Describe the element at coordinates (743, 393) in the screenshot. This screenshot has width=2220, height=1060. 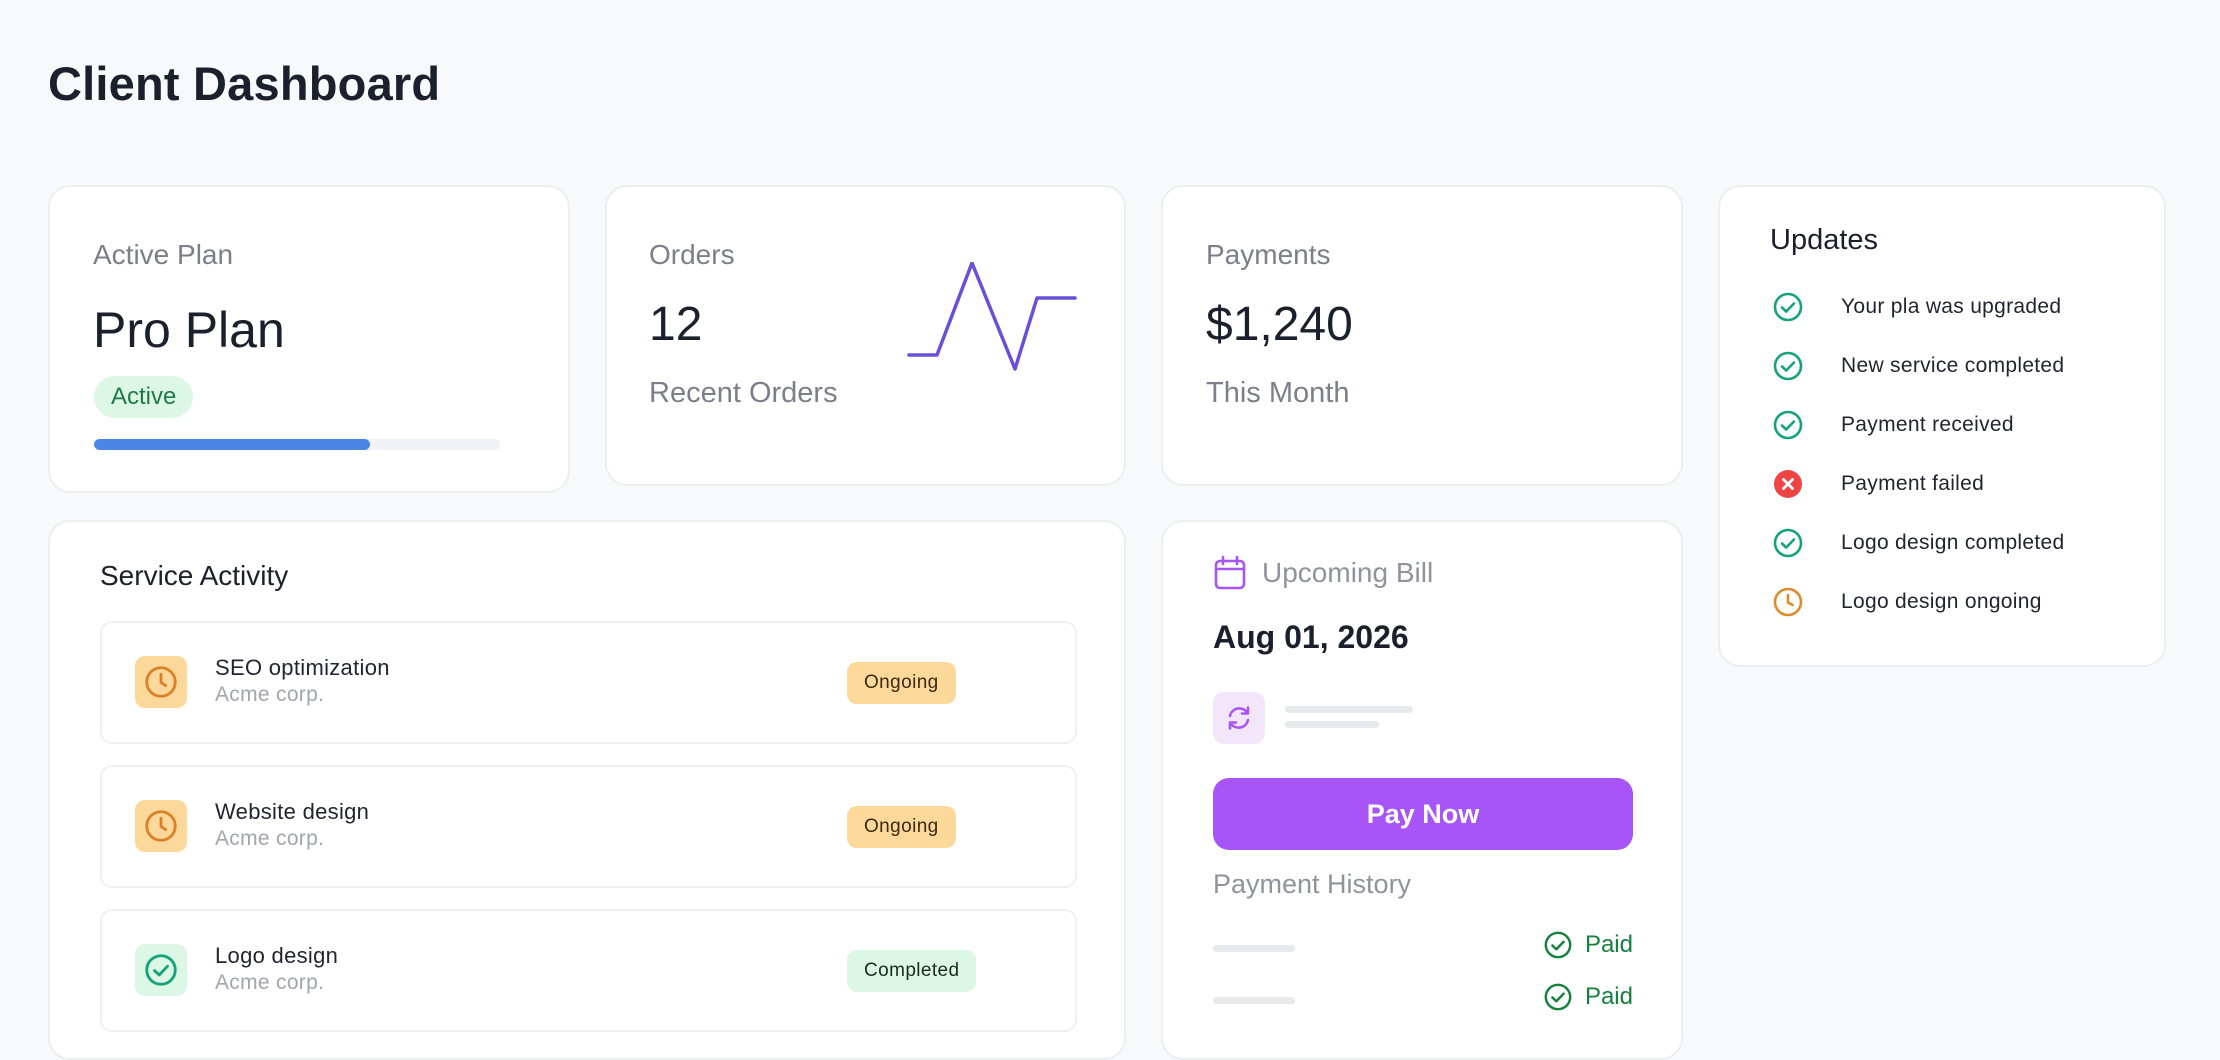
I see `orders-sub-label: Recent Orders` at that location.